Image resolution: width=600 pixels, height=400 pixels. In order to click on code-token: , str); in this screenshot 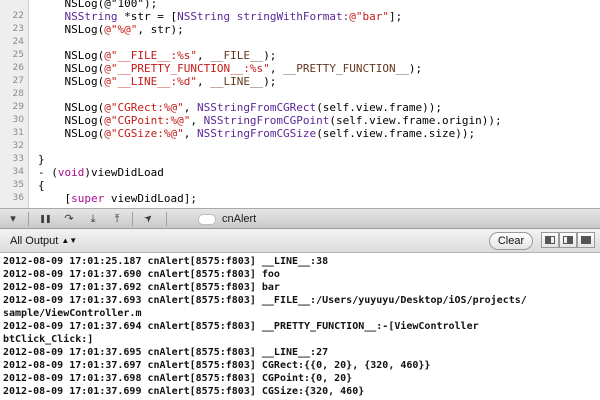, I will do `click(160, 29)`.